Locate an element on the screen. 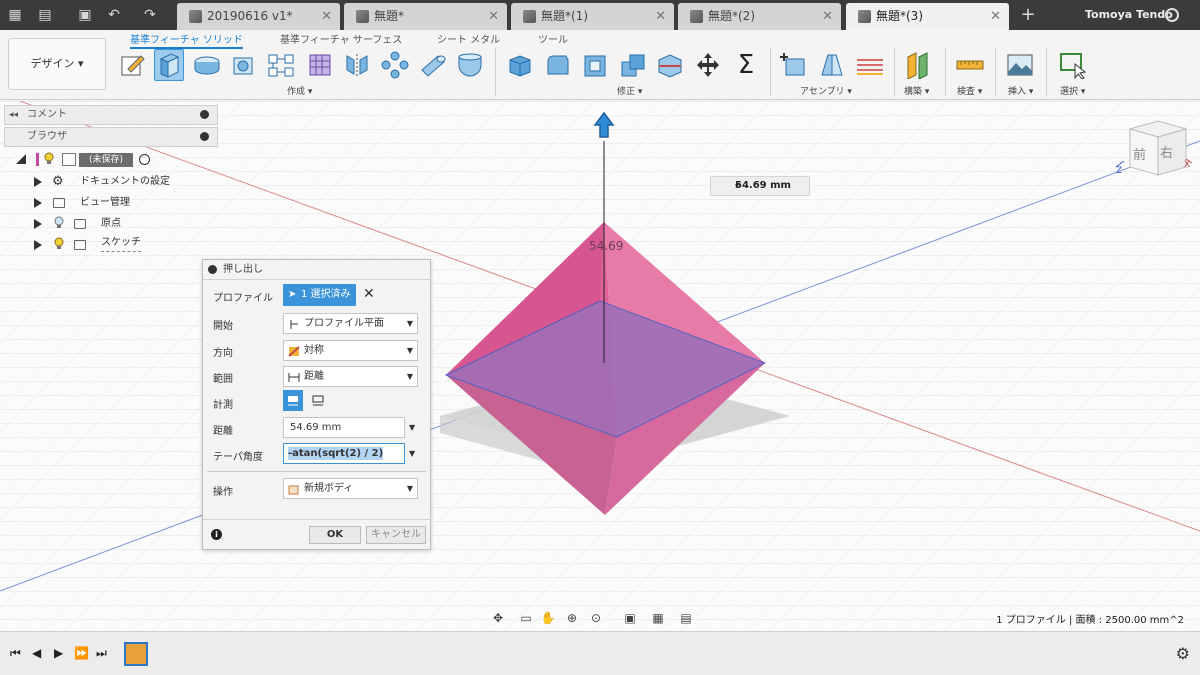 This screenshot has height=675, width=1200. fillet-tool is located at coordinates (558, 65).